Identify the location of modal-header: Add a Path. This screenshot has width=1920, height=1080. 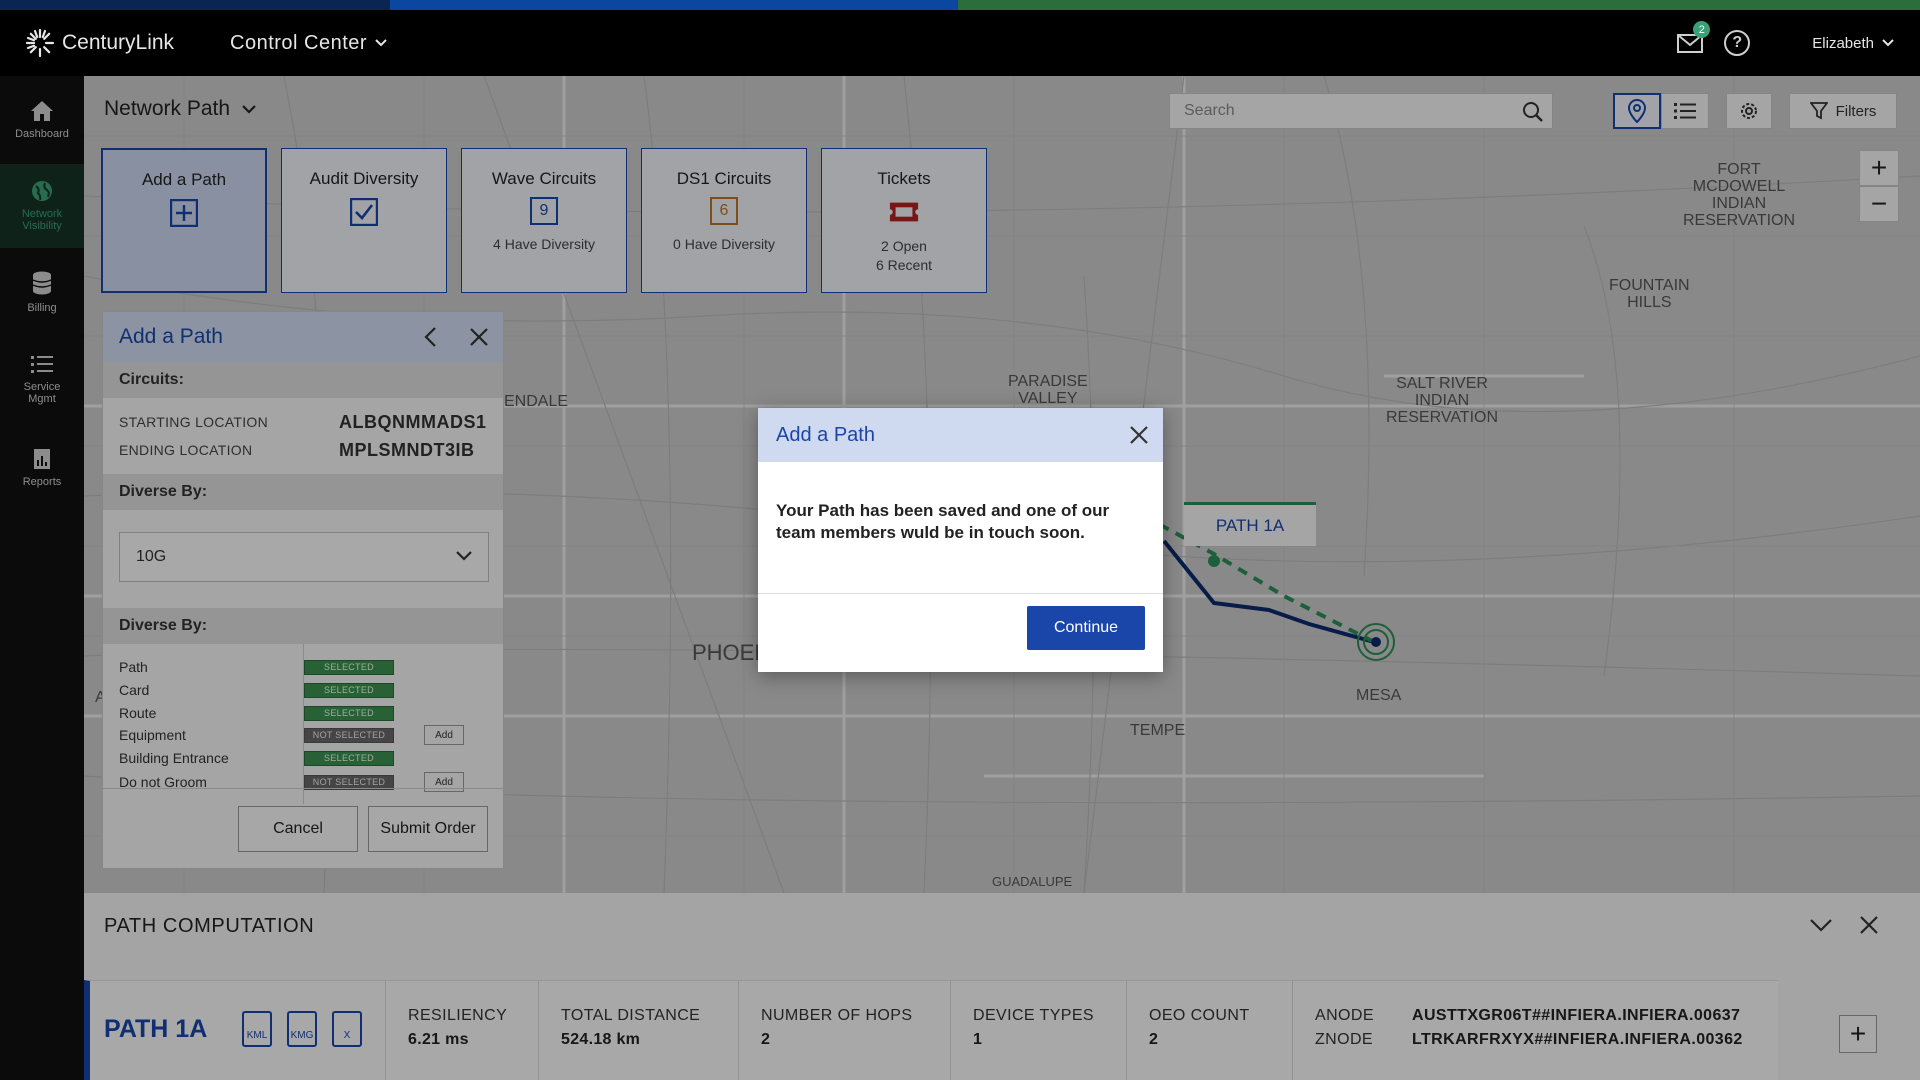
(960, 435).